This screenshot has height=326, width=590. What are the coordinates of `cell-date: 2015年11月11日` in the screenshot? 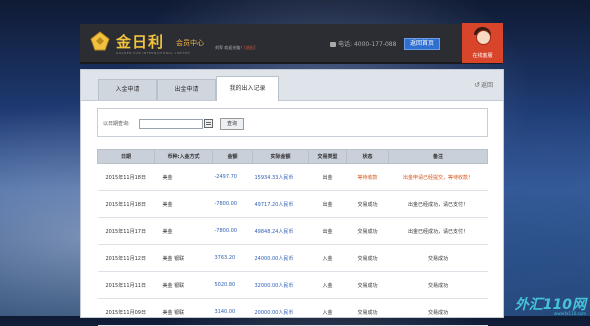 It's located at (126, 285).